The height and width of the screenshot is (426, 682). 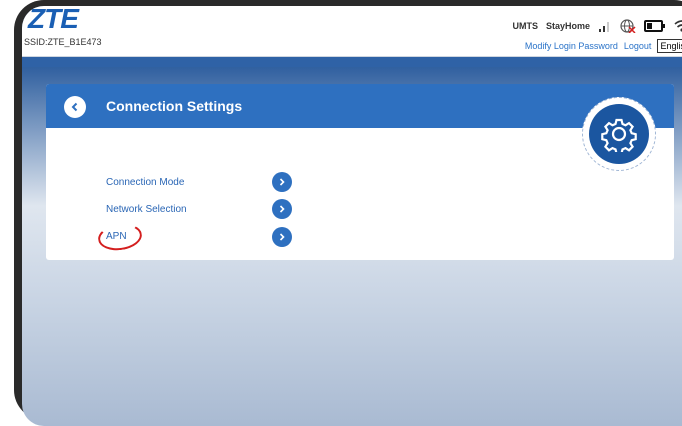 What do you see at coordinates (174, 106) in the screenshot?
I see `page-title: Connection Settings` at bounding box center [174, 106].